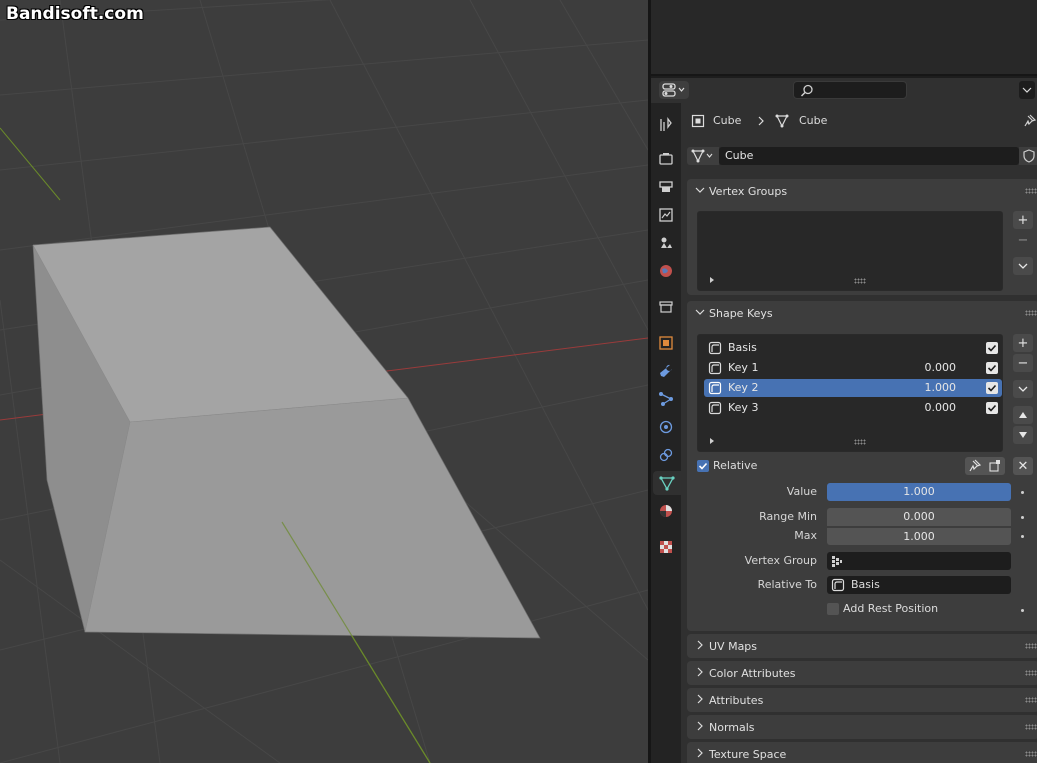 The image size is (1037, 763). What do you see at coordinates (862, 700) in the screenshot?
I see `attributes-panel: Attributes` at bounding box center [862, 700].